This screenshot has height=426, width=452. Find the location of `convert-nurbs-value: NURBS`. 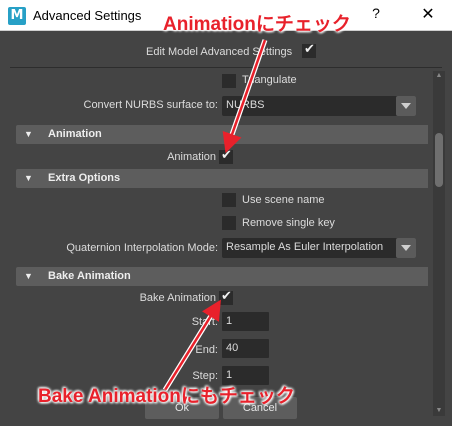

convert-nurbs-value: NURBS is located at coordinates (245, 105).